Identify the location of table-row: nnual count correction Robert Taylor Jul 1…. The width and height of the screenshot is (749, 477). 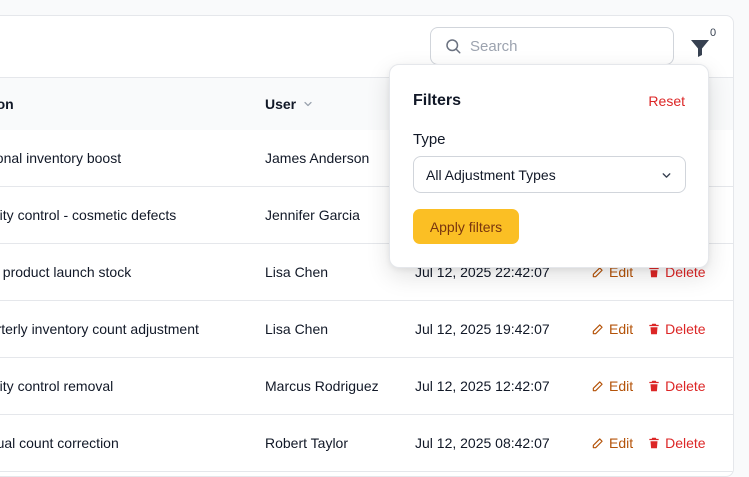
(366, 443).